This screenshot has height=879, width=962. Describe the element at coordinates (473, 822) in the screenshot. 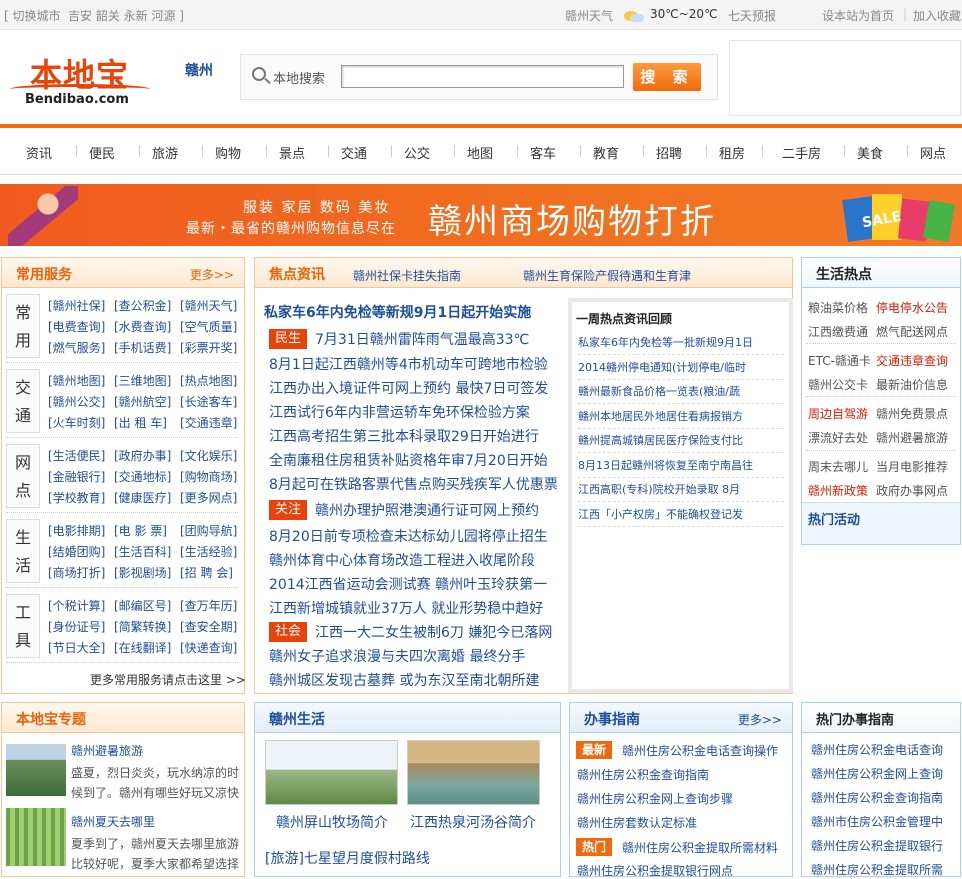

I see `pic-caption-2: 江西热泉河汤谷简介` at that location.